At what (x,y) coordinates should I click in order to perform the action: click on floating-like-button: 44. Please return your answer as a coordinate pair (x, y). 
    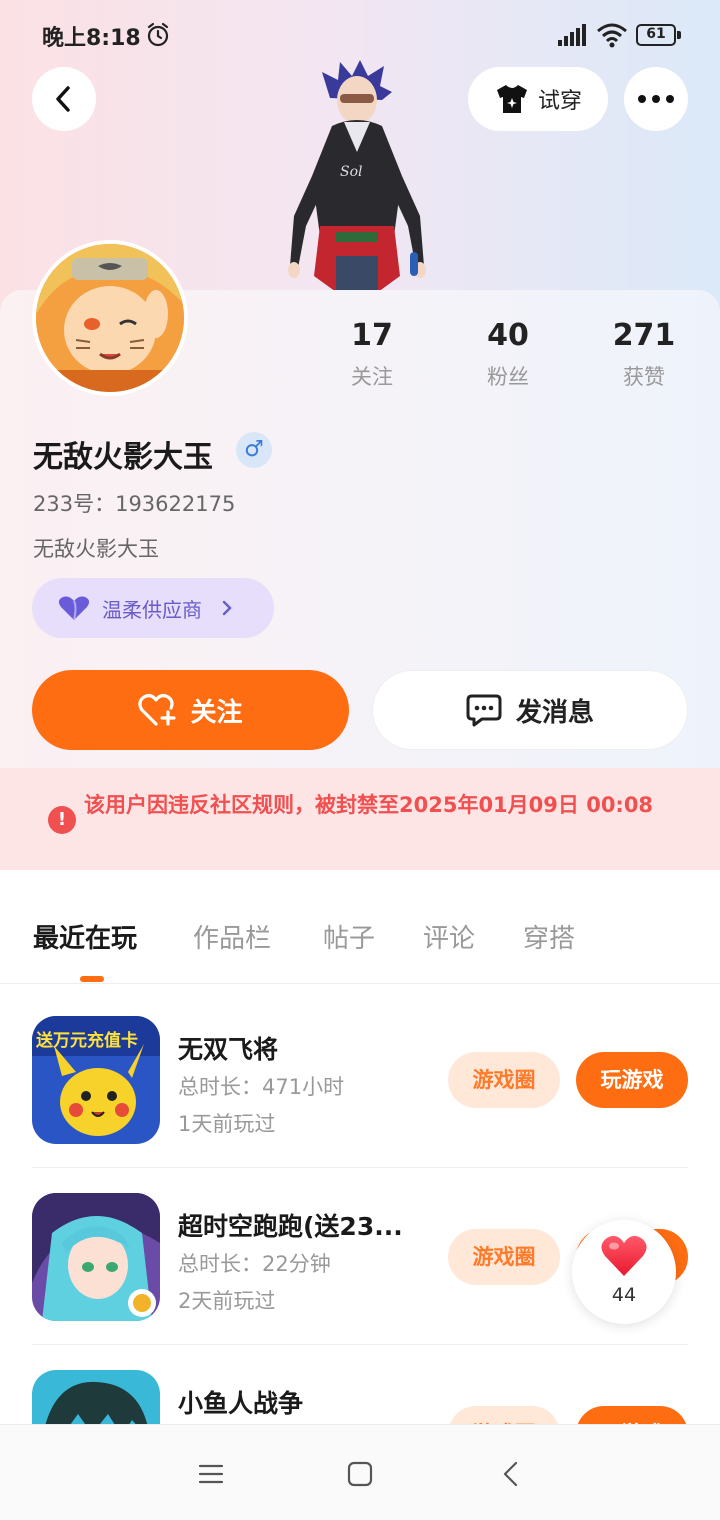
    Looking at the image, I should click on (624, 1272).